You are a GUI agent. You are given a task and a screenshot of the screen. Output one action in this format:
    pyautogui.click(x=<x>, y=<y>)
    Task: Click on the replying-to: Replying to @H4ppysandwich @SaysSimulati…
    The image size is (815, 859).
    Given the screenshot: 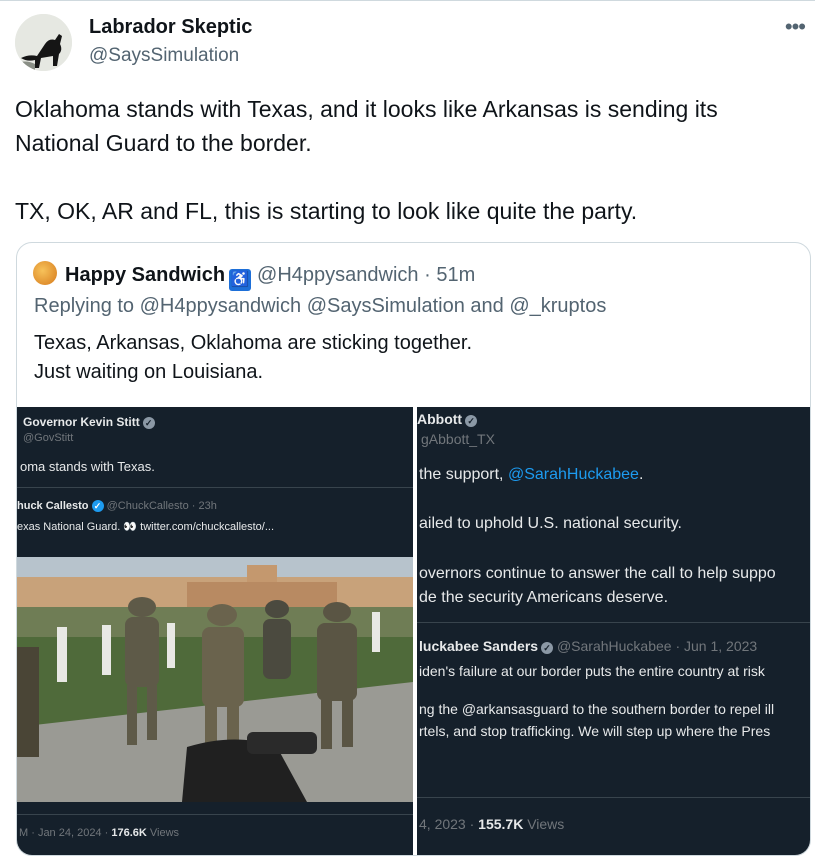 What is the action you would take?
    pyautogui.click(x=320, y=306)
    